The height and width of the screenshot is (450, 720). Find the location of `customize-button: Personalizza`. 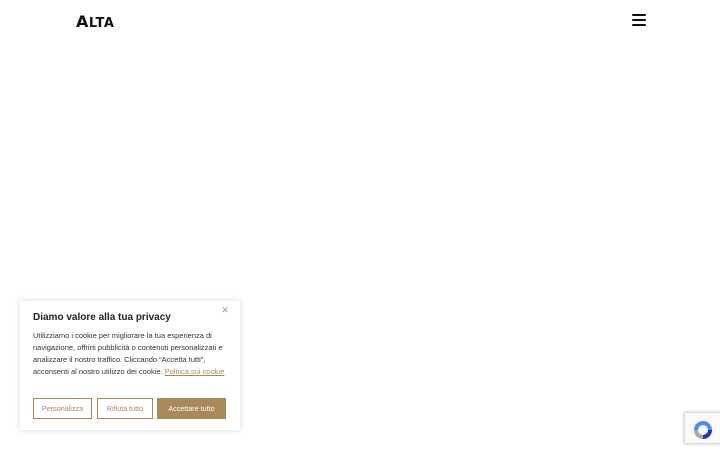

customize-button: Personalizza is located at coordinates (62, 408).